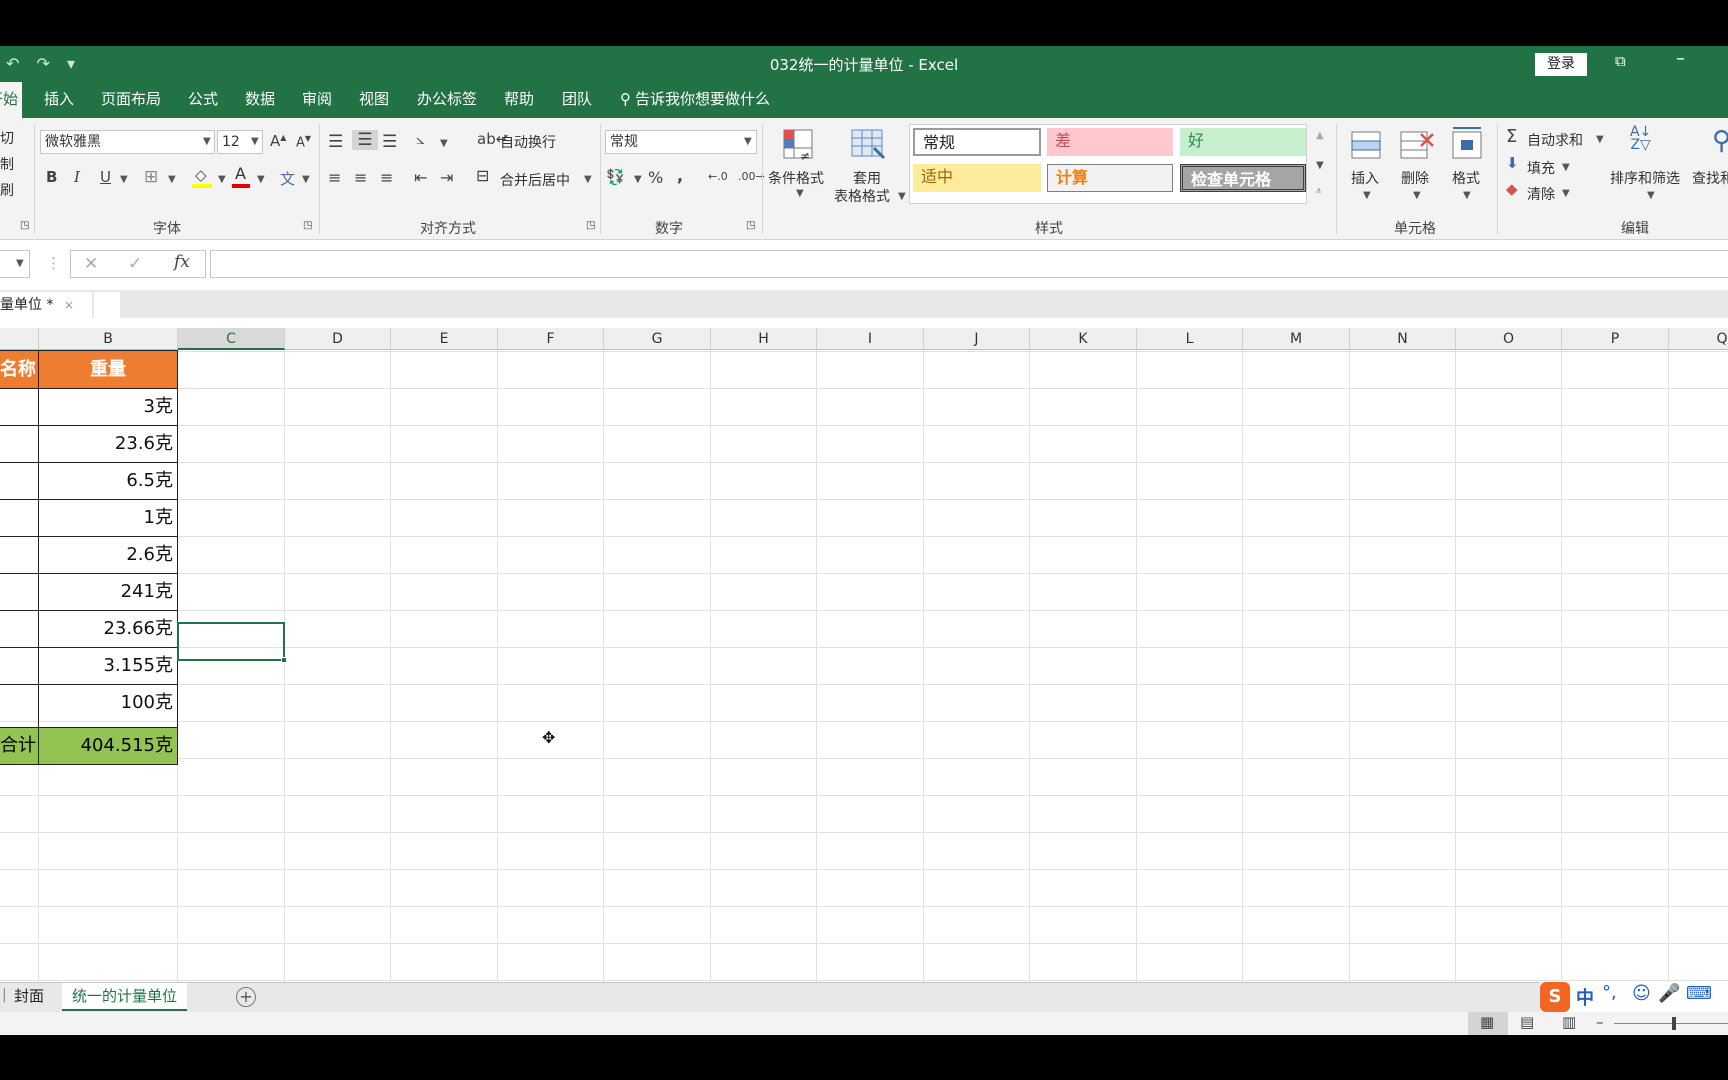 This screenshot has width=1728, height=1080. I want to click on align-center-icon: ≡, so click(360, 177).